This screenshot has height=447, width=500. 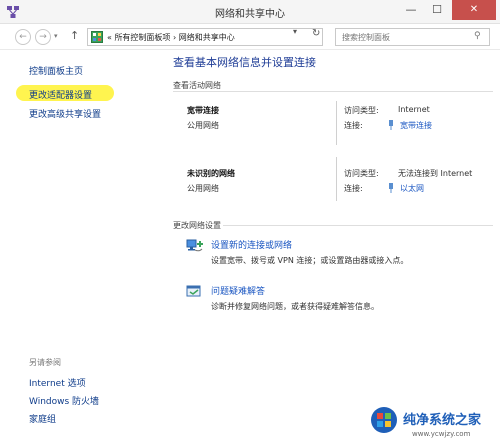 I want to click on search-input, so click(x=412, y=37).